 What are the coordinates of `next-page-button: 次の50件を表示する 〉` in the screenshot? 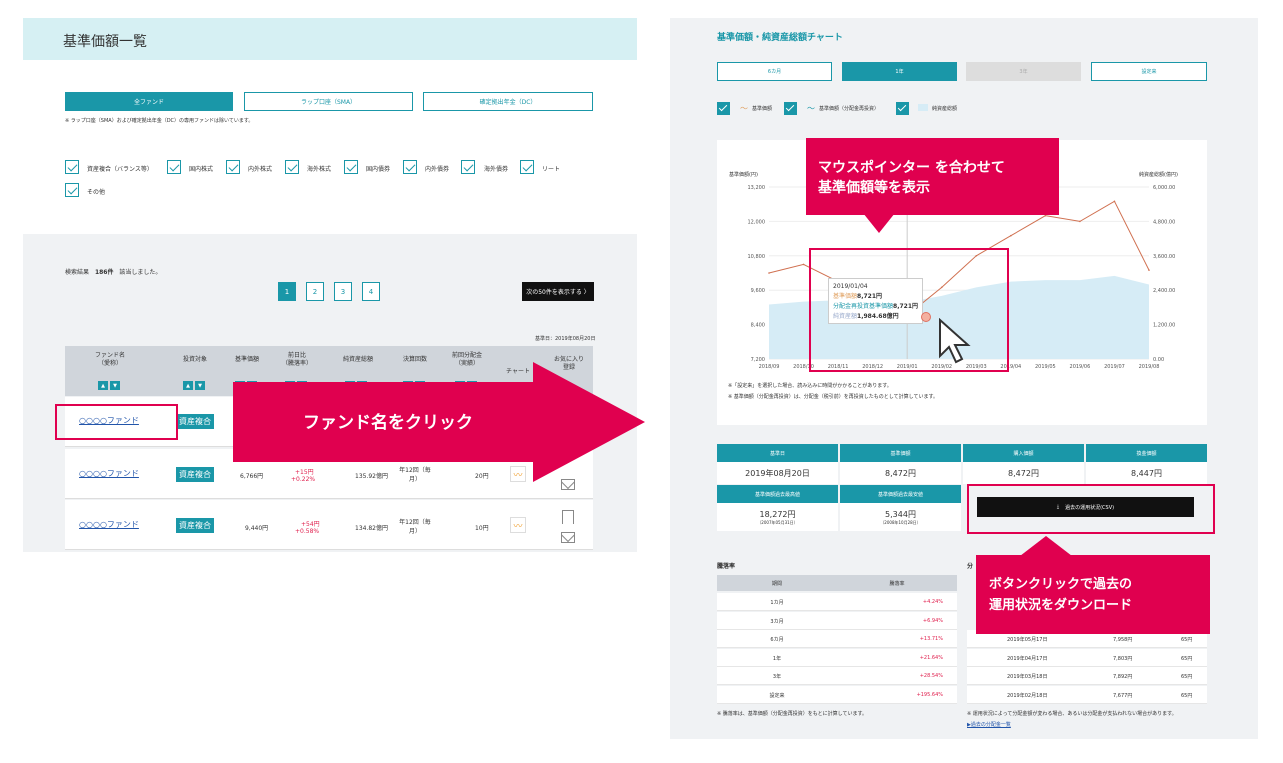 It's located at (558, 291).